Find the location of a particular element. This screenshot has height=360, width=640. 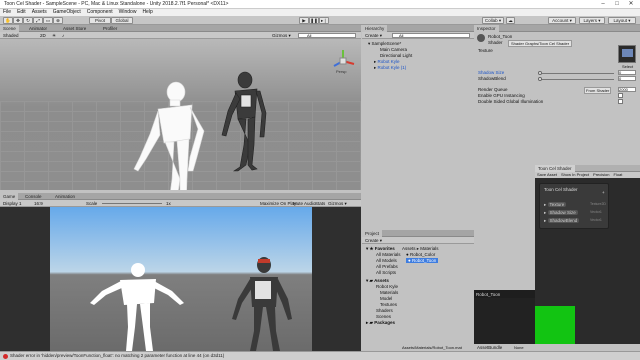

fav-all-scripts: All Scripts is located at coordinates (386, 272).